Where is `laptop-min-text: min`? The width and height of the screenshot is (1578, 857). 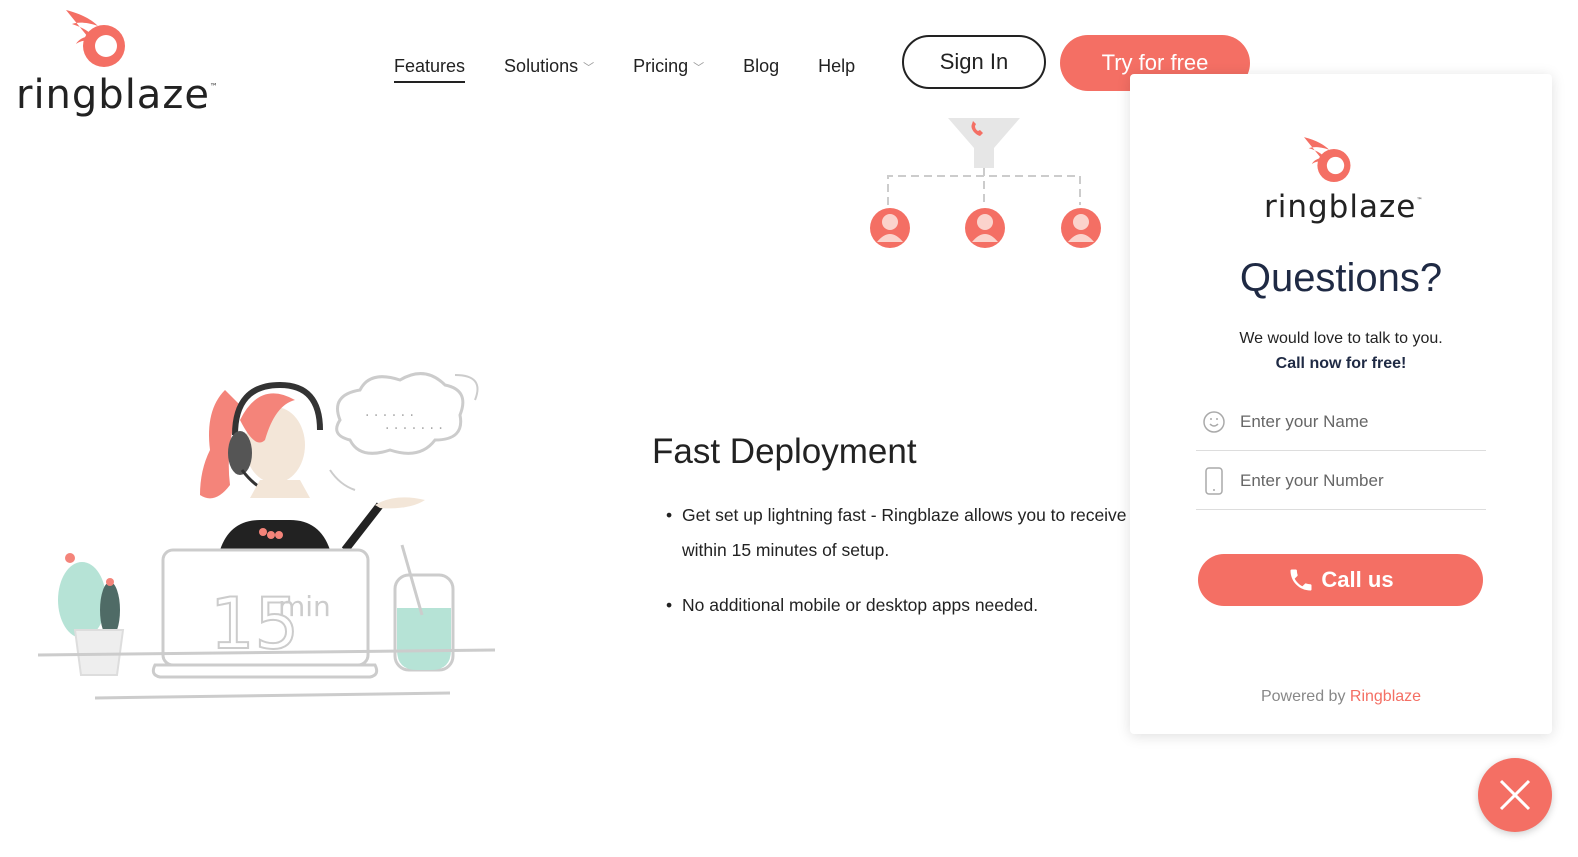
laptop-min-text: min is located at coordinates (304, 606).